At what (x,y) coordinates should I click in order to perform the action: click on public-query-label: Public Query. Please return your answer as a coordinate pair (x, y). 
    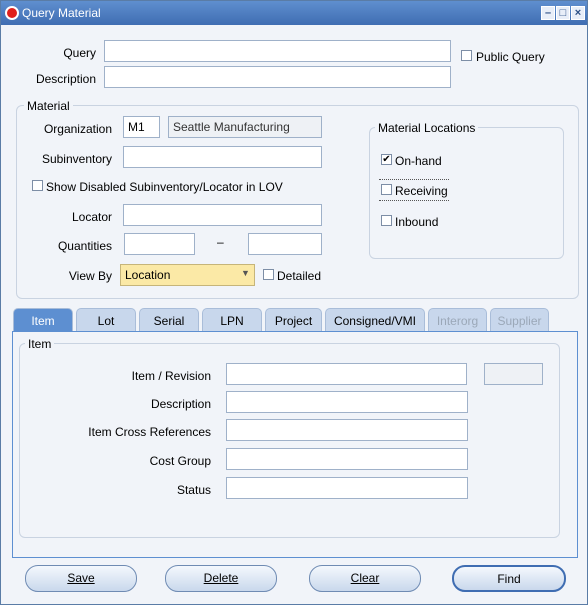
    Looking at the image, I should click on (510, 57).